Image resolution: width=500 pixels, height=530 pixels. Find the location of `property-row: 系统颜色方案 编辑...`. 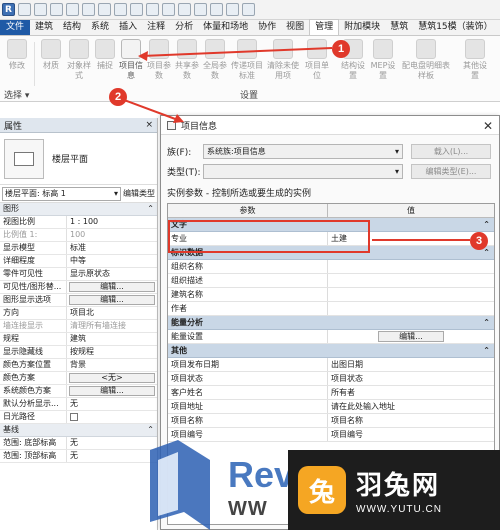

property-row: 系统颜色方案 编辑... is located at coordinates (78, 391).